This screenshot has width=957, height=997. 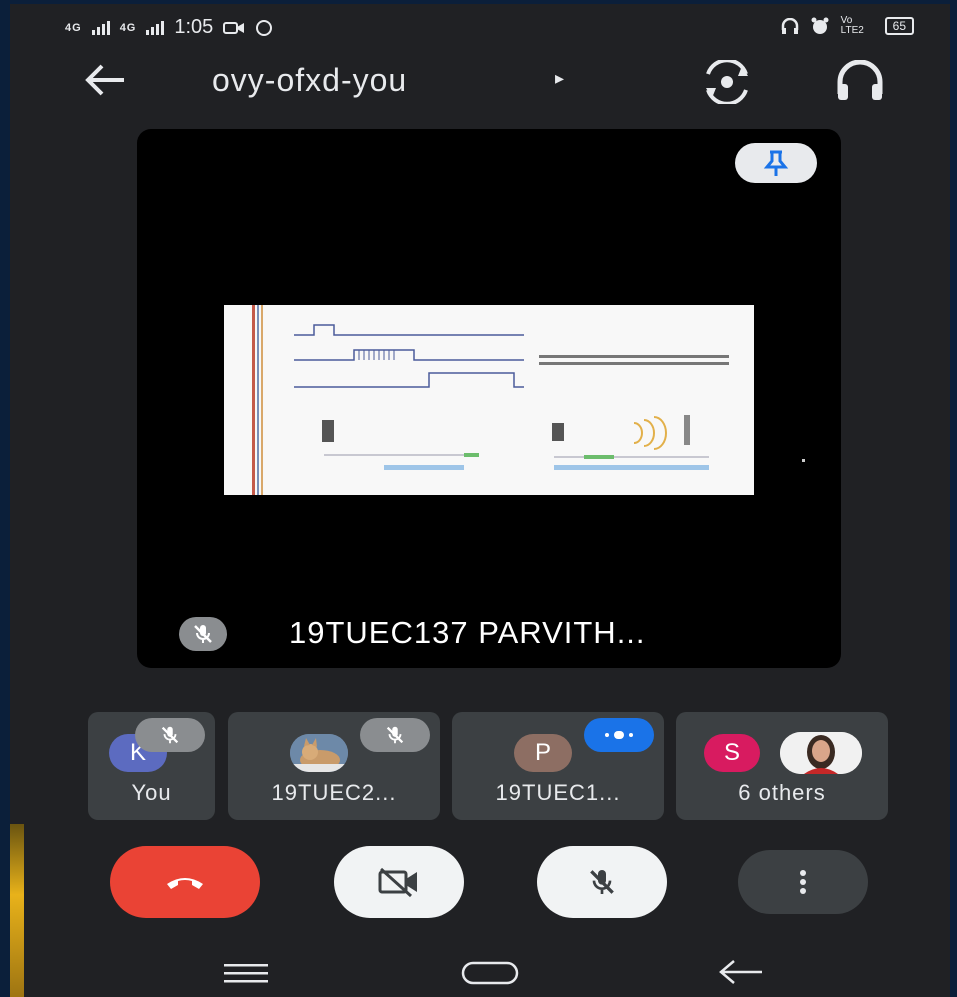 I want to click on person-photo-icon, so click(x=821, y=753).